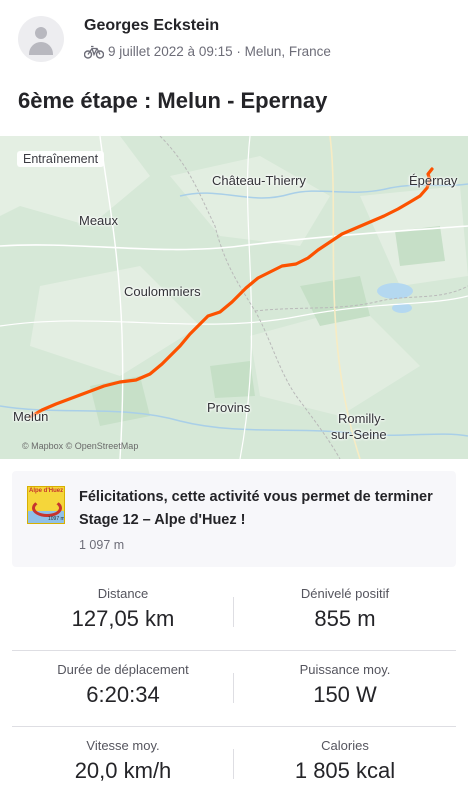  I want to click on activity-meta: 9 juillet 2022 à 09:15 · Melun, France, so click(207, 51).